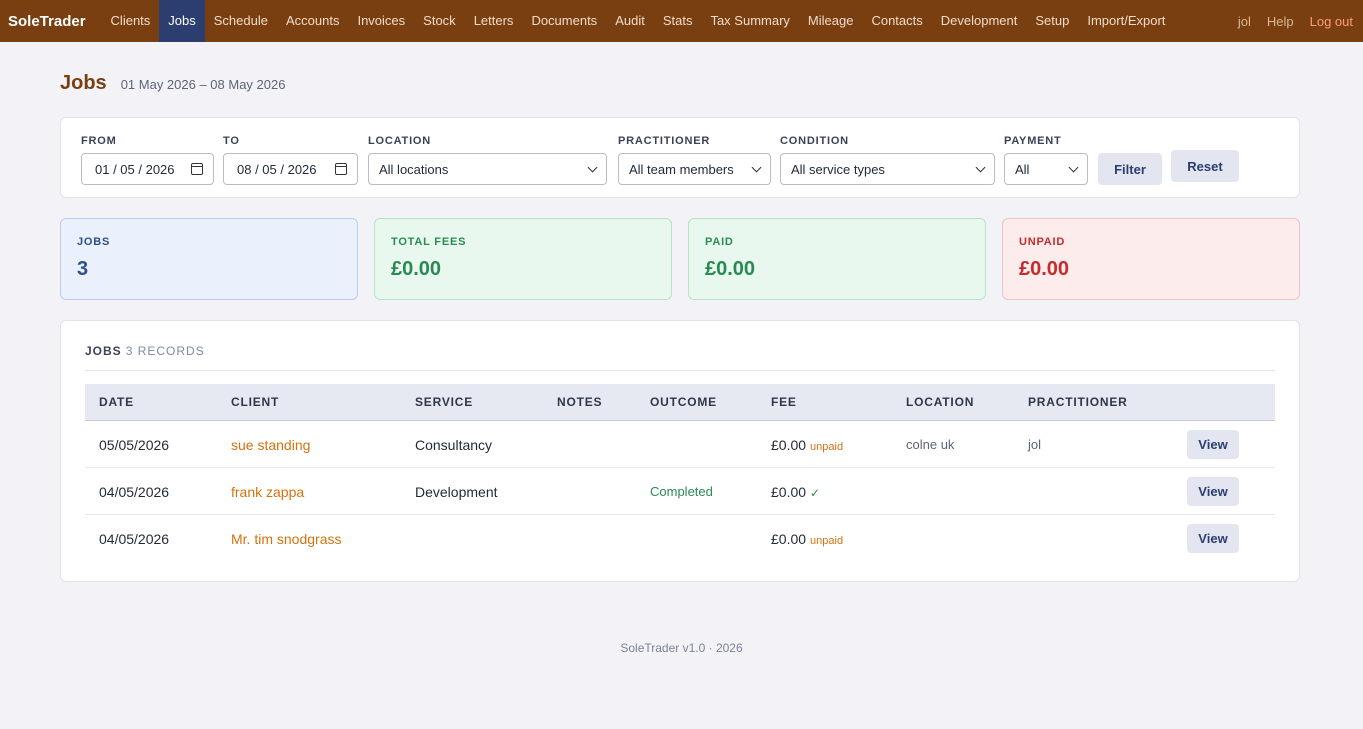  I want to click on cell-fee: £0.00 ✓, so click(795, 492).